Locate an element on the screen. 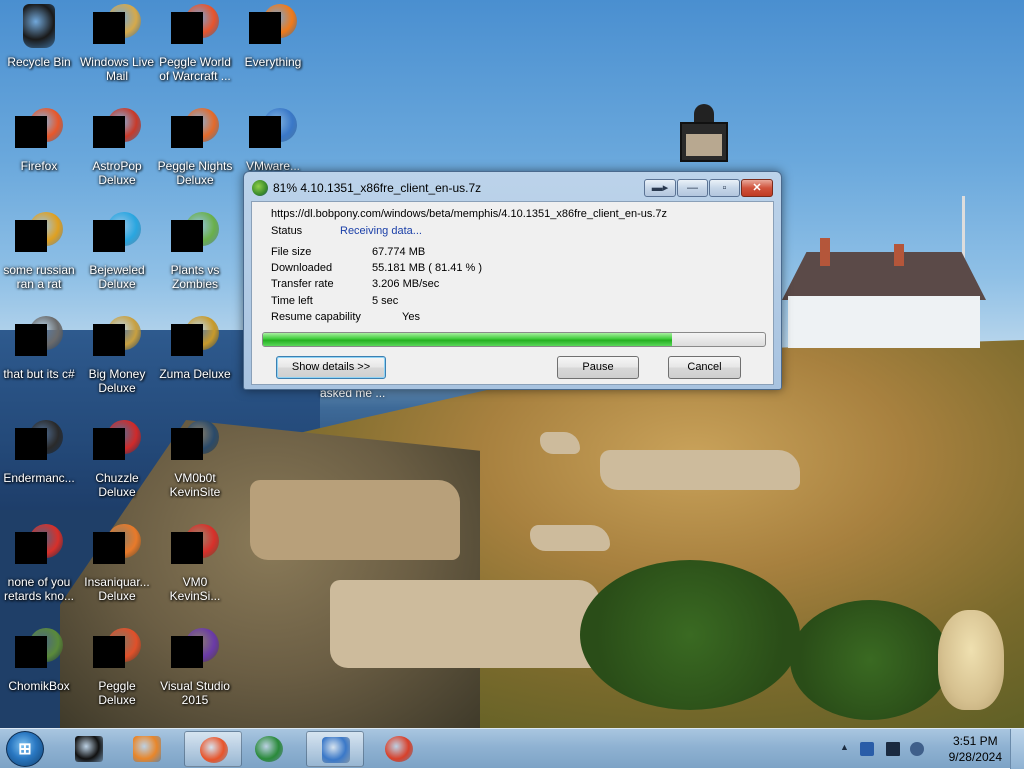 The width and height of the screenshot is (1024, 769). show-desktop-button is located at coordinates (1017, 749).